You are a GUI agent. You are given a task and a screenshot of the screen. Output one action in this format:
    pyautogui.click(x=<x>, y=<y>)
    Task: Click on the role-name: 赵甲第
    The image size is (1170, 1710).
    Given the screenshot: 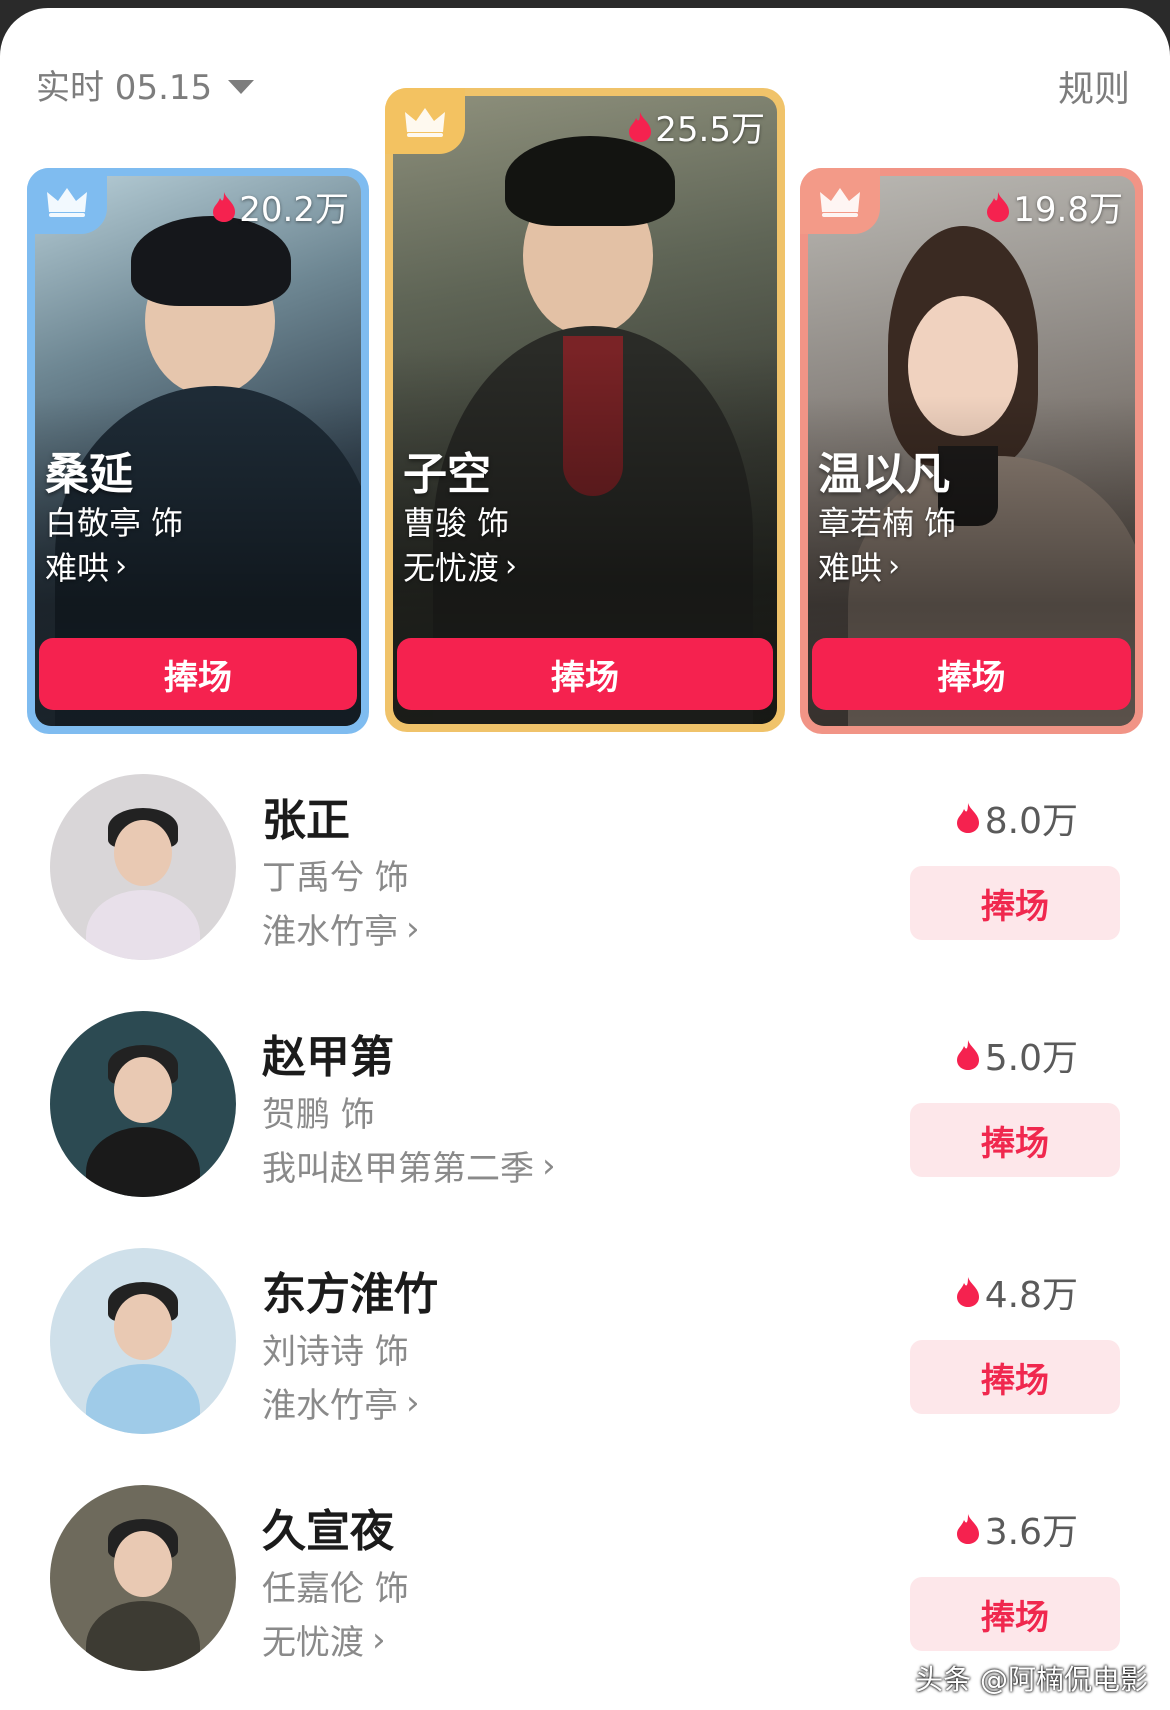 What is the action you would take?
    pyautogui.click(x=328, y=1057)
    